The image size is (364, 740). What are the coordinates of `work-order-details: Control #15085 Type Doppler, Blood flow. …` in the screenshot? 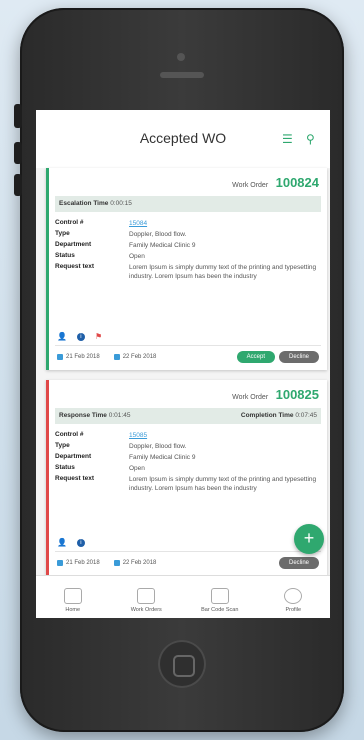 It's located at (187, 462).